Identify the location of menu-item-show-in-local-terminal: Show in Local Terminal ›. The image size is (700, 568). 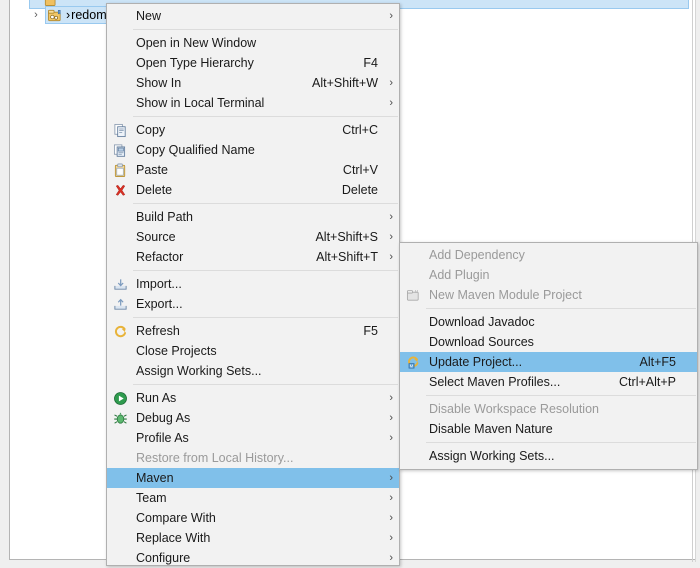
(253, 103).